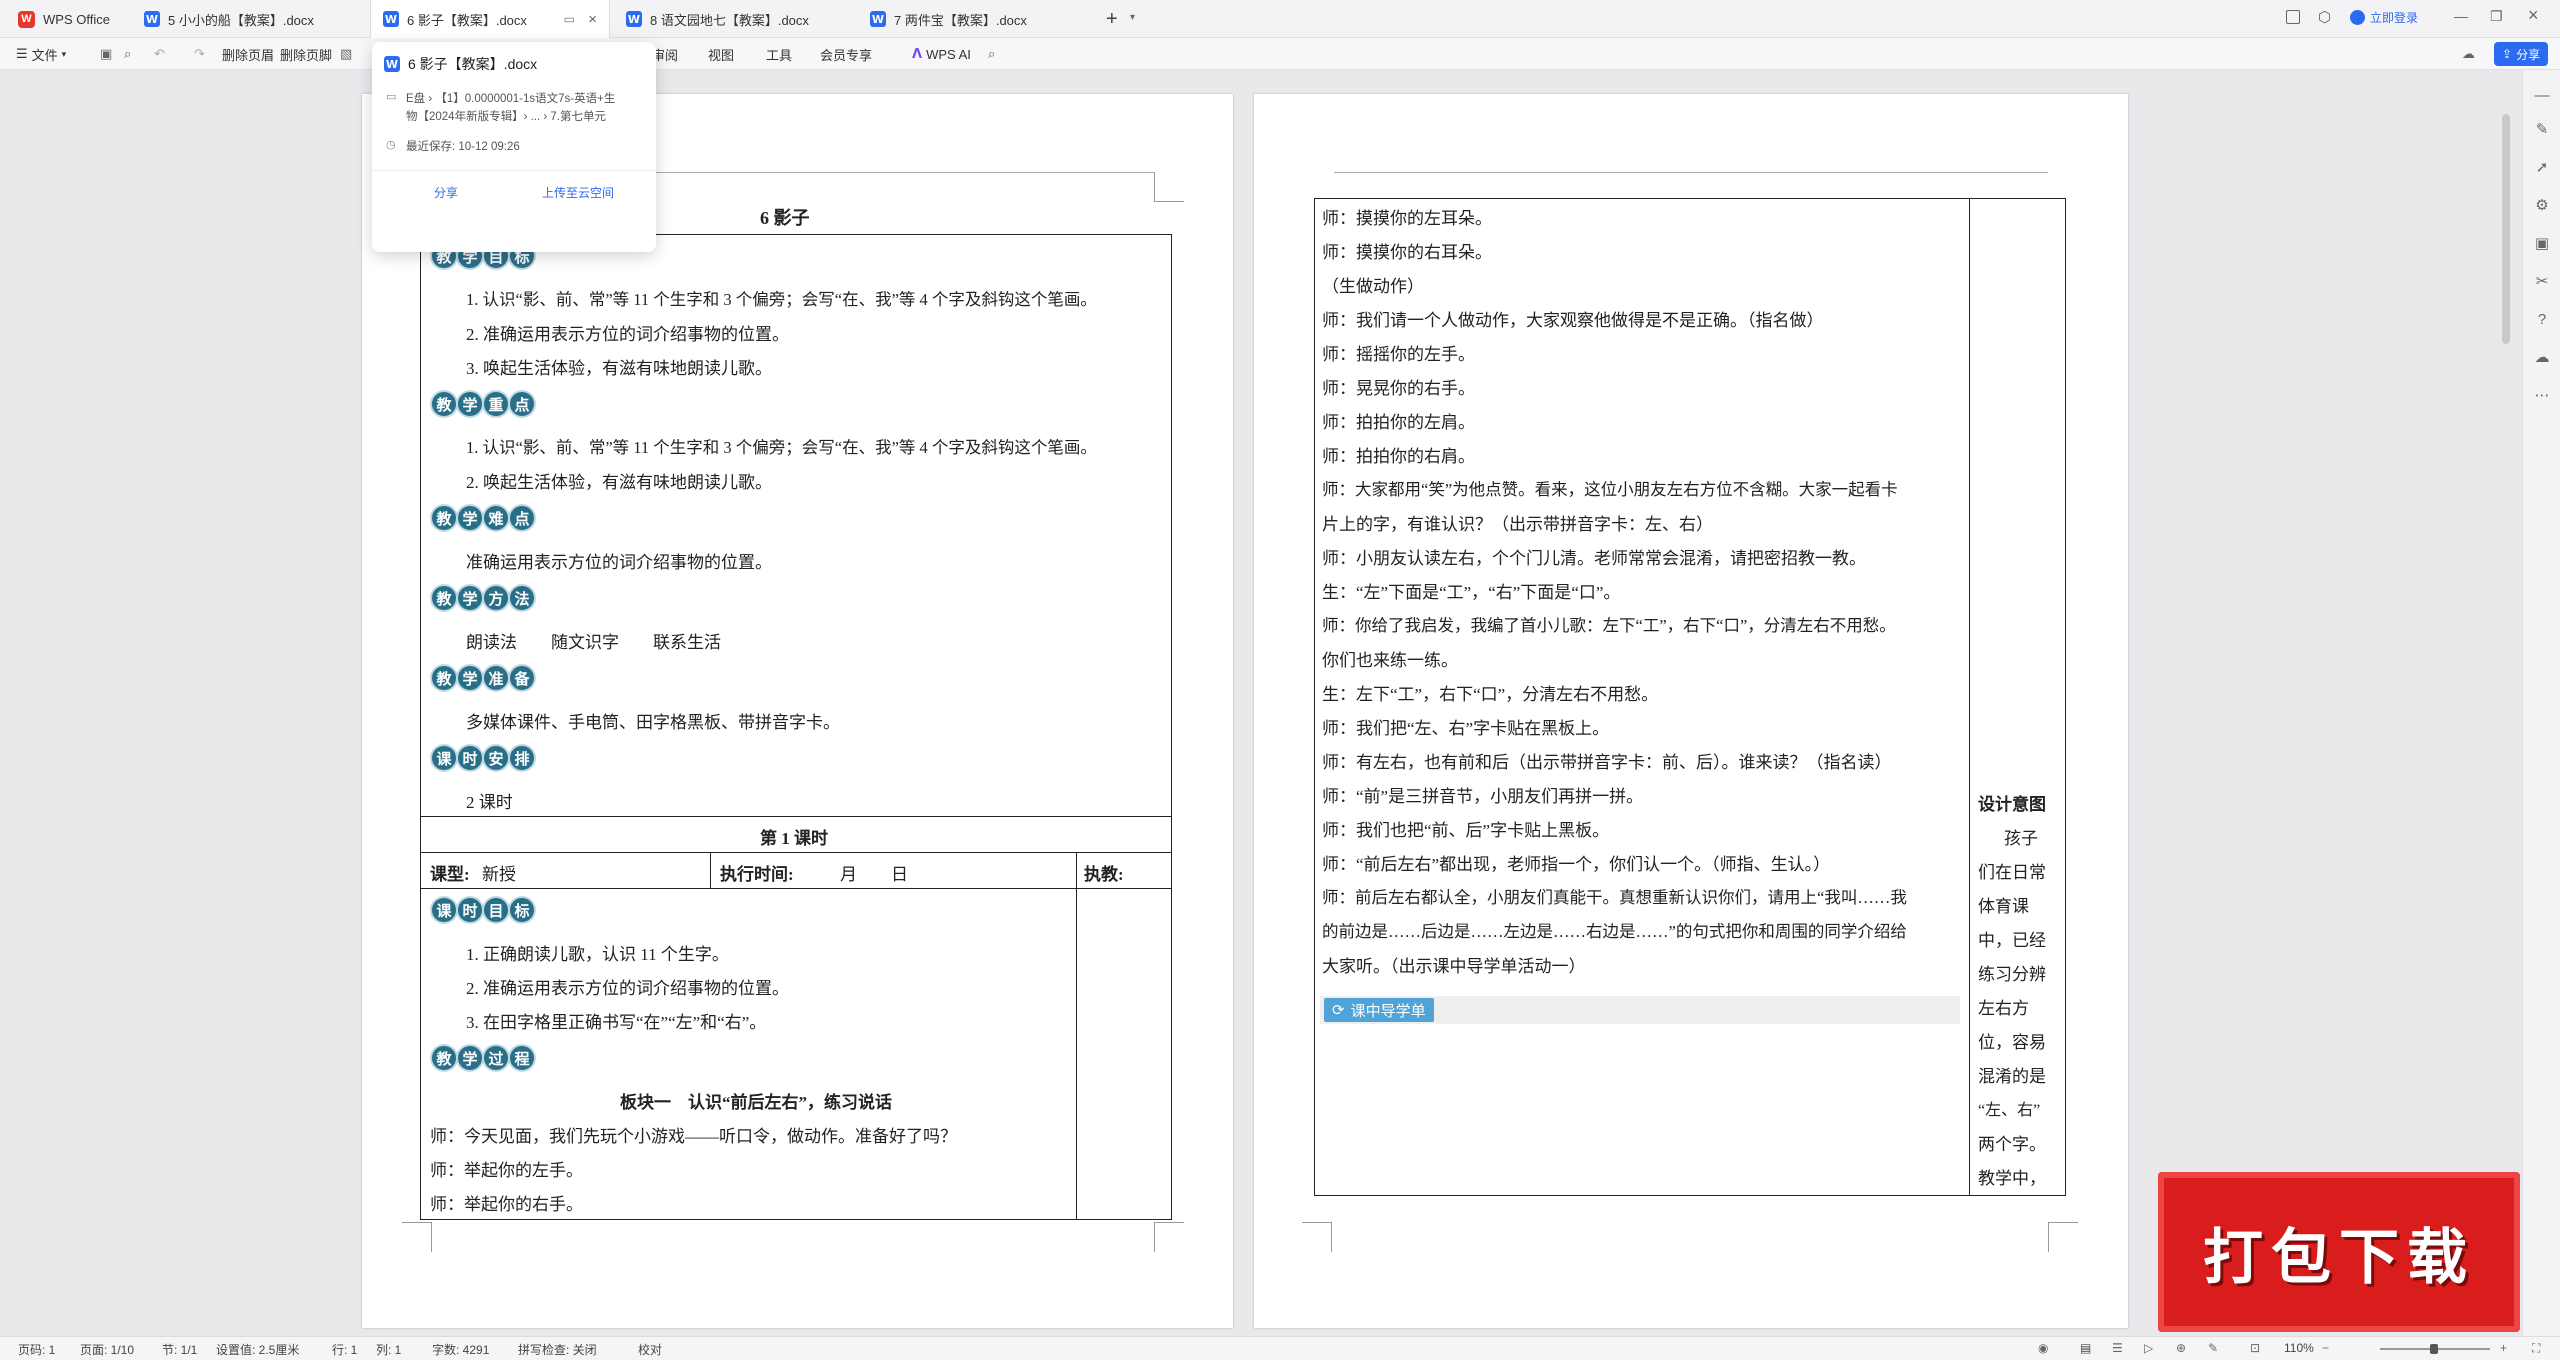 The width and height of the screenshot is (2560, 1360). What do you see at coordinates (460, 1349) in the screenshot?
I see `status-words: 字数: 4291` at bounding box center [460, 1349].